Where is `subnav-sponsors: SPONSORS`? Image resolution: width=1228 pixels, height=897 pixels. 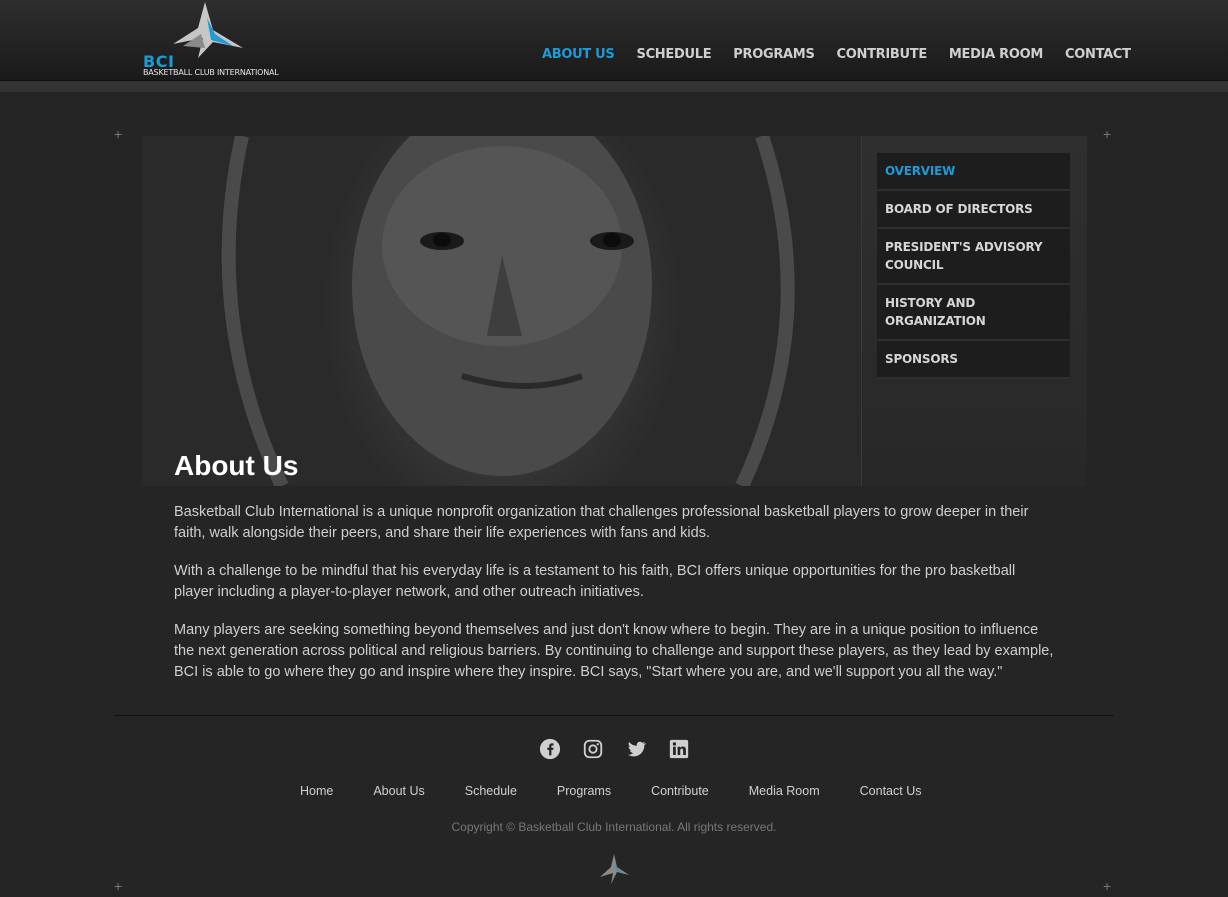
subnav-sponsors: SPONSORS is located at coordinates (973, 360).